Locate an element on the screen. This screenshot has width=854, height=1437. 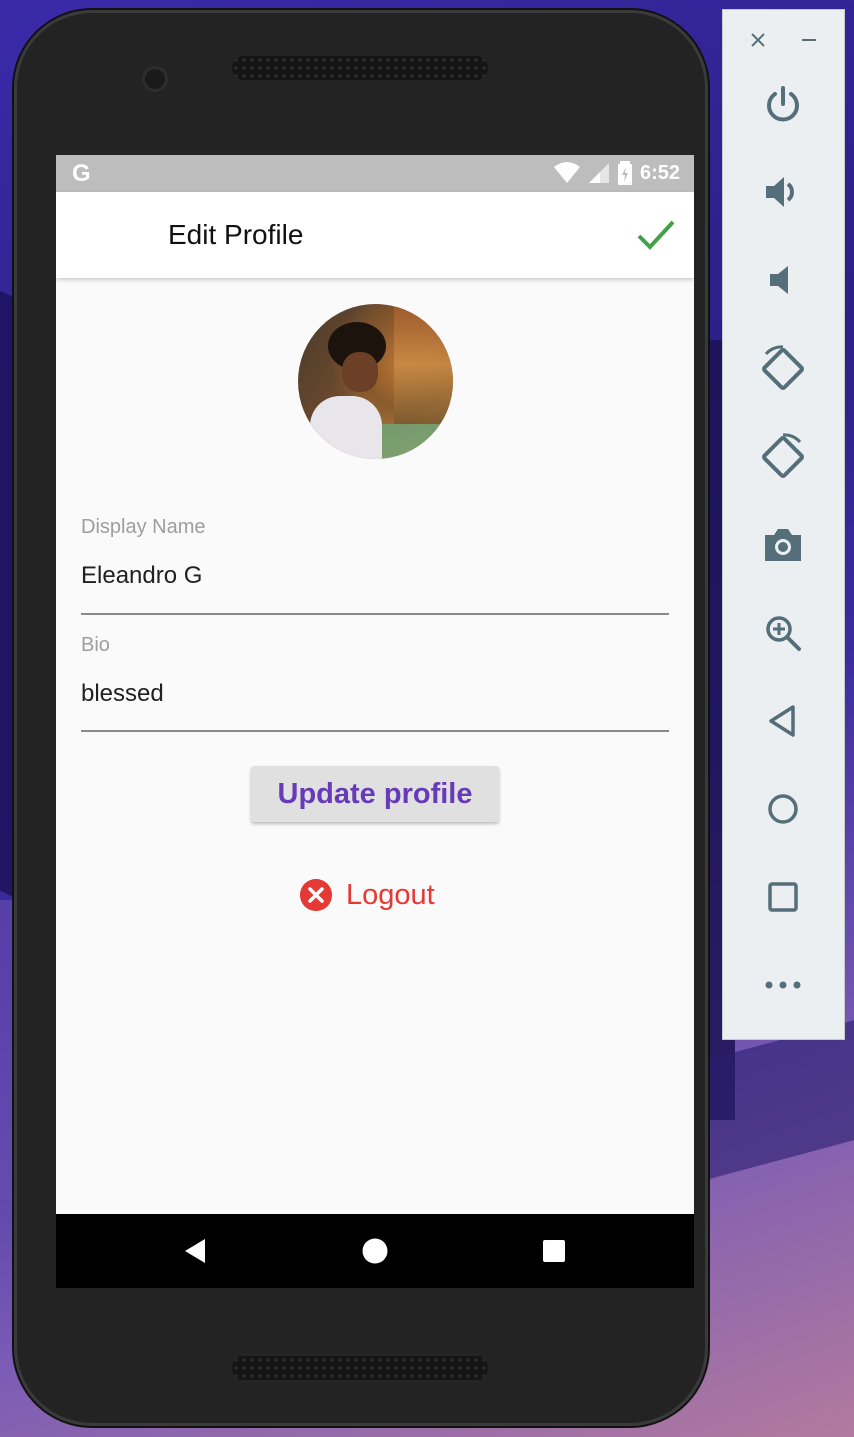
toolbar-home-button is located at coordinates (783, 809).